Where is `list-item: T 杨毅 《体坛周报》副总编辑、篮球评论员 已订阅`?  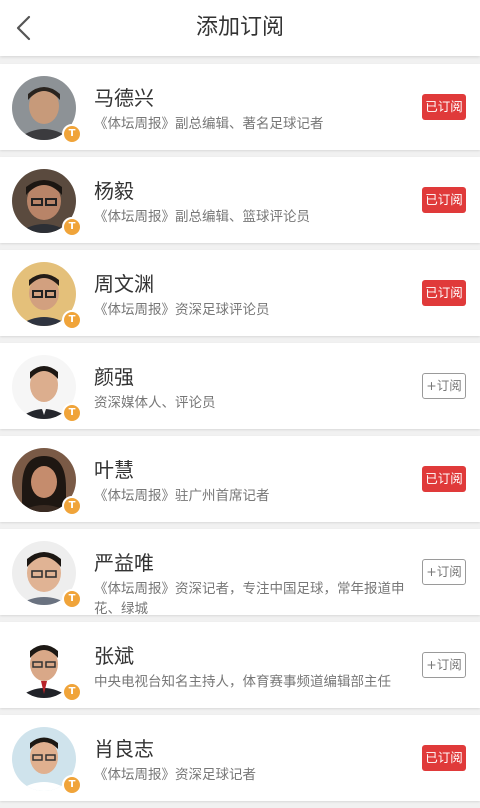 list-item: T 杨毅 《体坛周报》副总编辑、篮球评论员 已订阅 is located at coordinates (240, 200).